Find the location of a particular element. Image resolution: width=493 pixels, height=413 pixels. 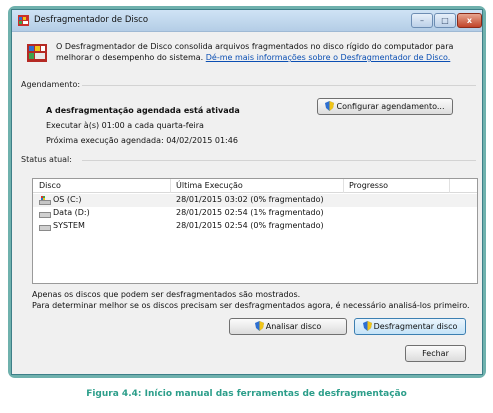

defragment-disk-label: Desfragmentar disco is located at coordinates (415, 326).